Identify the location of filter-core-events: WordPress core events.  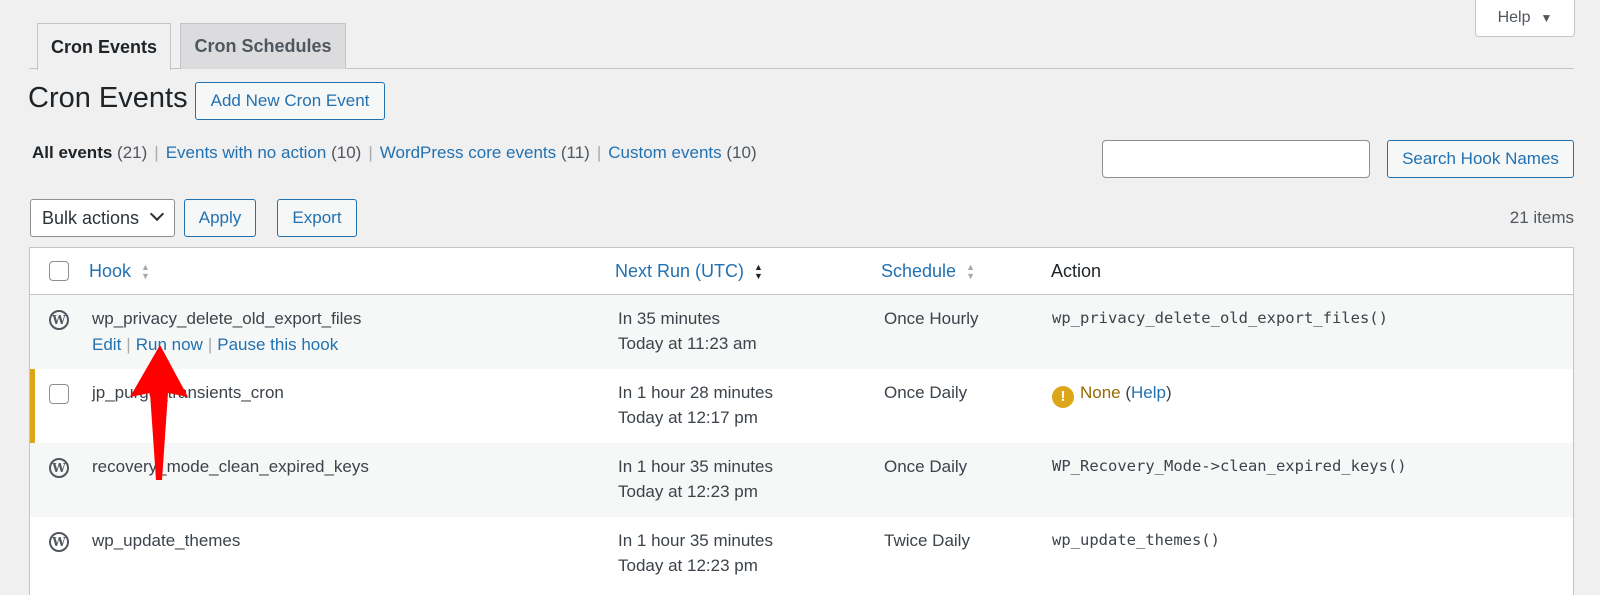
(468, 152).